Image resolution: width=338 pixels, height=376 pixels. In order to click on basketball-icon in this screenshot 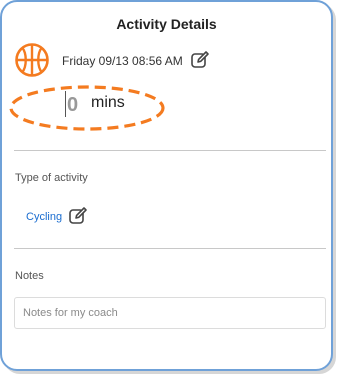, I will do `click(32, 60)`.